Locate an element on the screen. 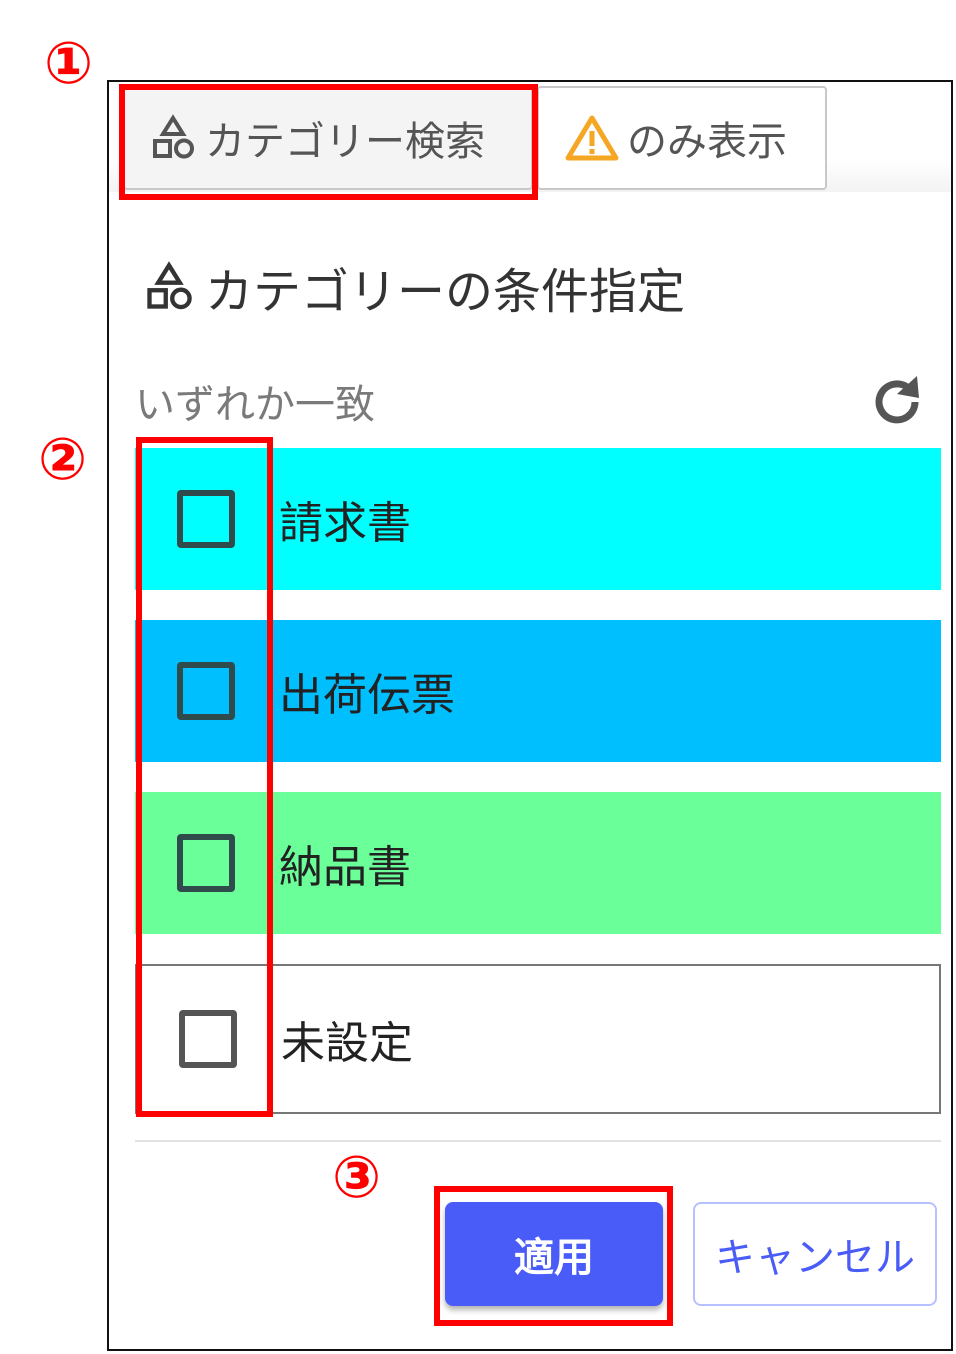 The image size is (956, 1354). refresh-icon is located at coordinates (897, 400).